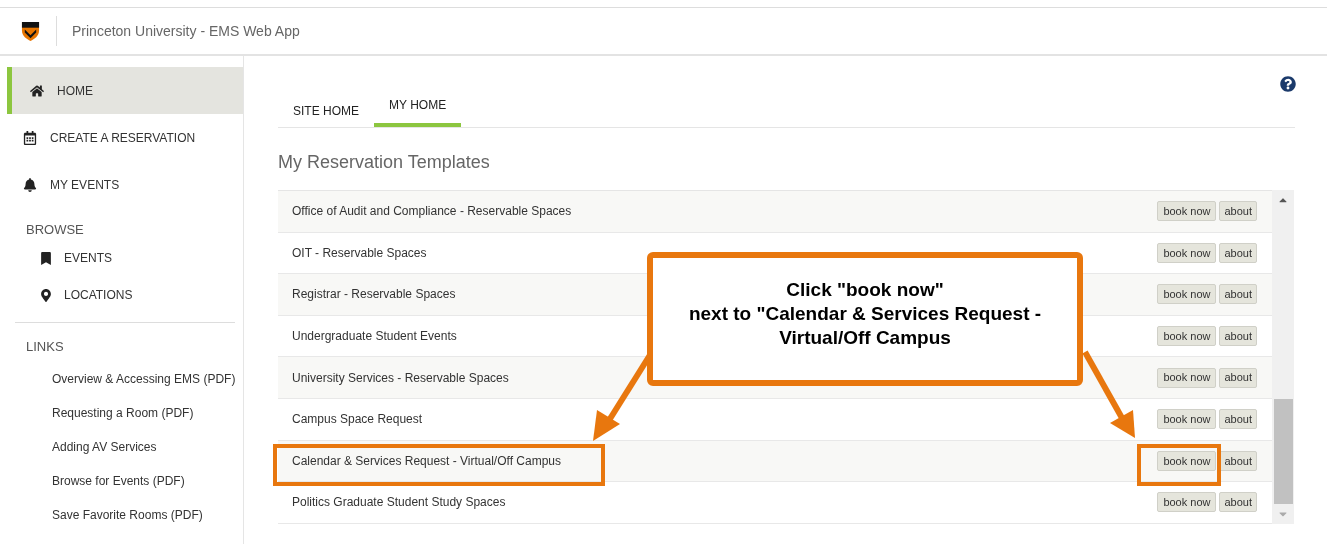 This screenshot has width=1327, height=544. What do you see at coordinates (127, 515) in the screenshot?
I see `pdf-link: Save Favorite Rooms (PDF)` at bounding box center [127, 515].